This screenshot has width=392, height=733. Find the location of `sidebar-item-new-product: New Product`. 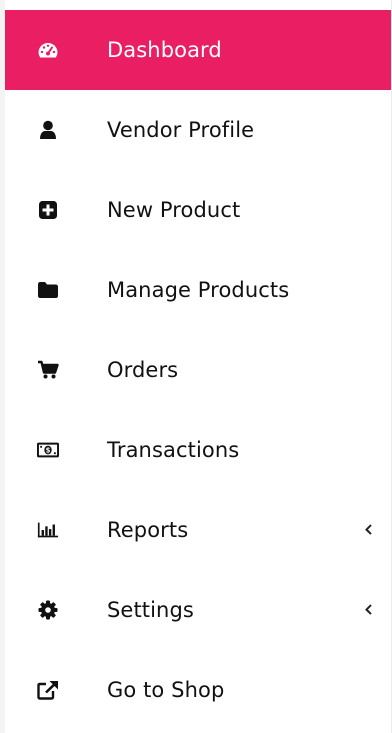

sidebar-item-new-product: New Product is located at coordinates (196, 210).